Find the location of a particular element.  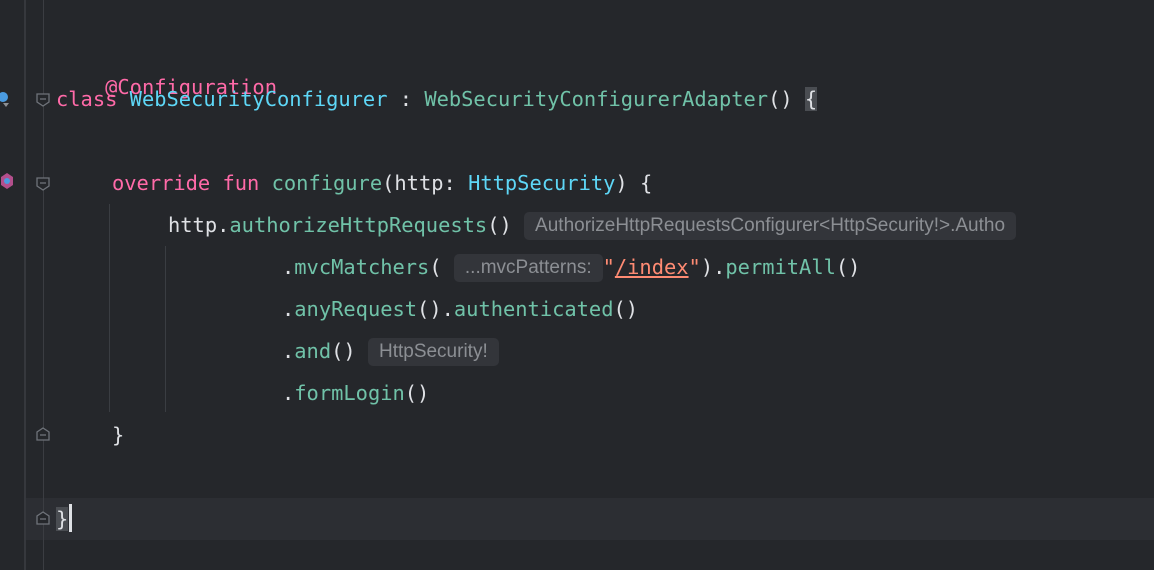

keyword-fun: fun is located at coordinates (241, 183).